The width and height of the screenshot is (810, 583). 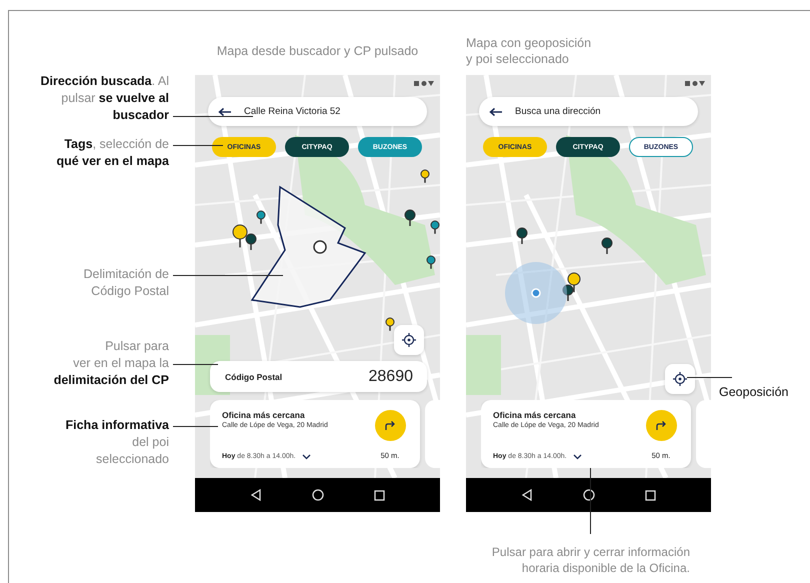 What do you see at coordinates (390, 377) in the screenshot?
I see `postal-code-value: 28690` at bounding box center [390, 377].